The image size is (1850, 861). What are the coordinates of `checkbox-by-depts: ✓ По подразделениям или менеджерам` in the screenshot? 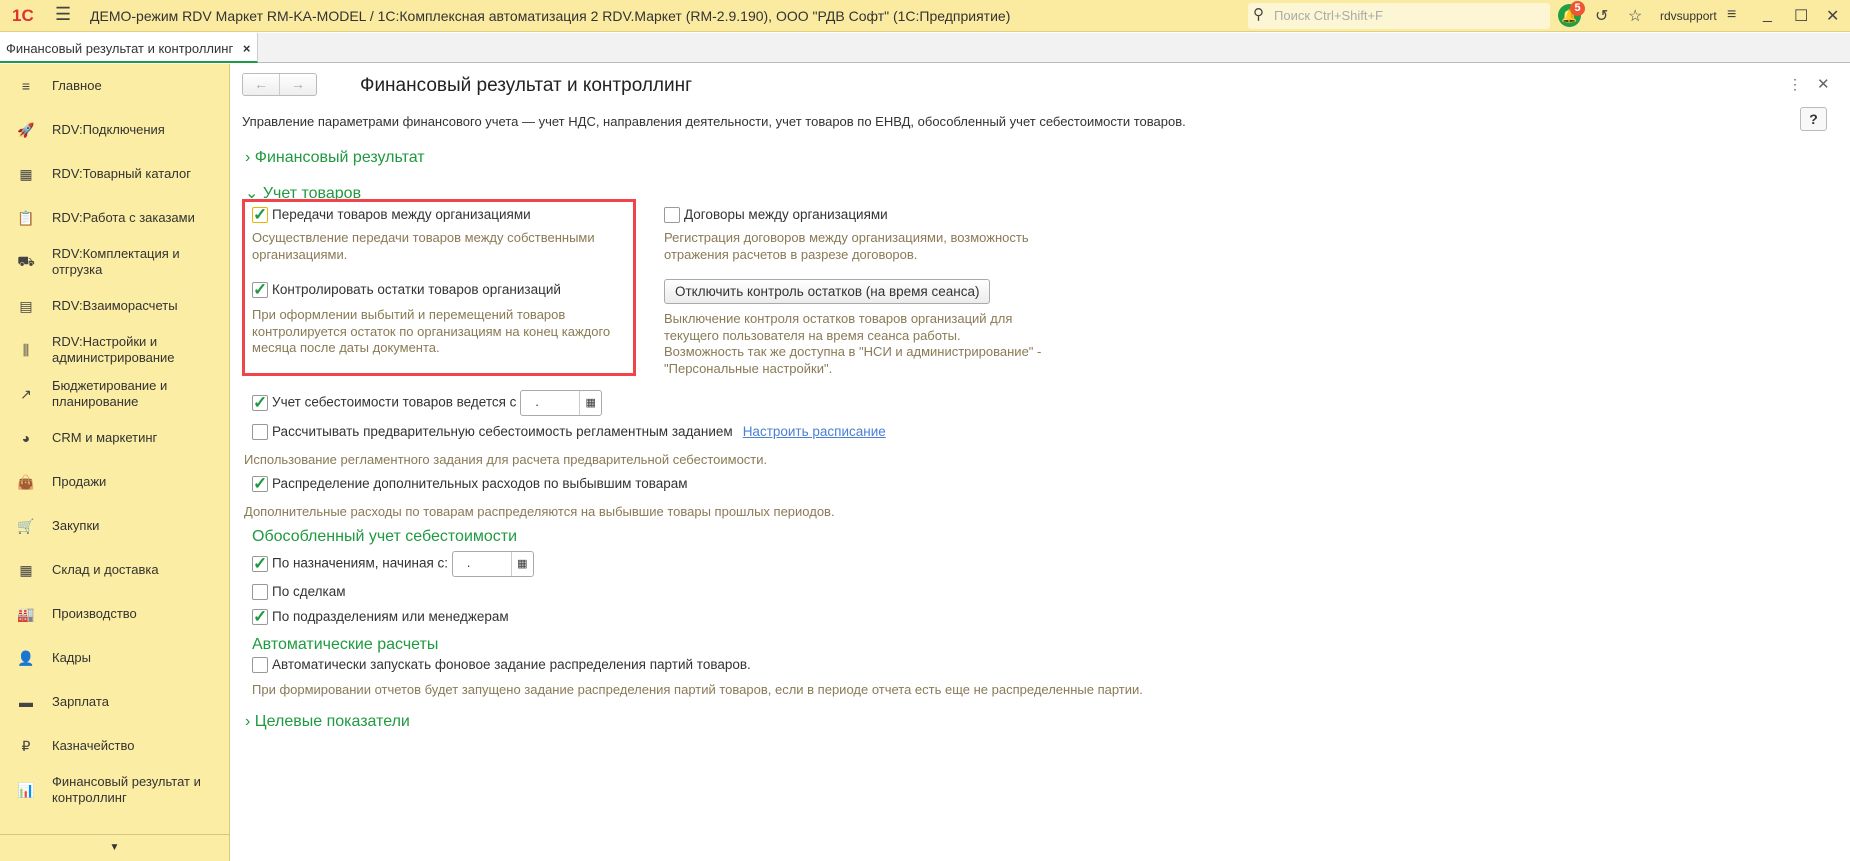 It's located at (380, 617).